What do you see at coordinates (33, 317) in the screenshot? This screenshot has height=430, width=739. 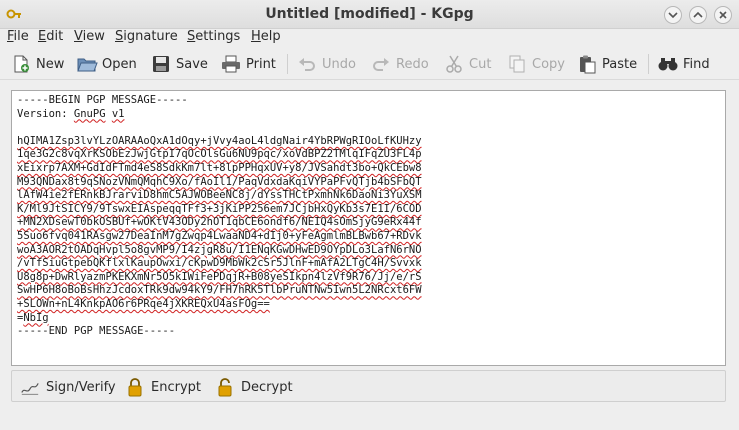 I see `pgp-checksum-line: =NbIg` at bounding box center [33, 317].